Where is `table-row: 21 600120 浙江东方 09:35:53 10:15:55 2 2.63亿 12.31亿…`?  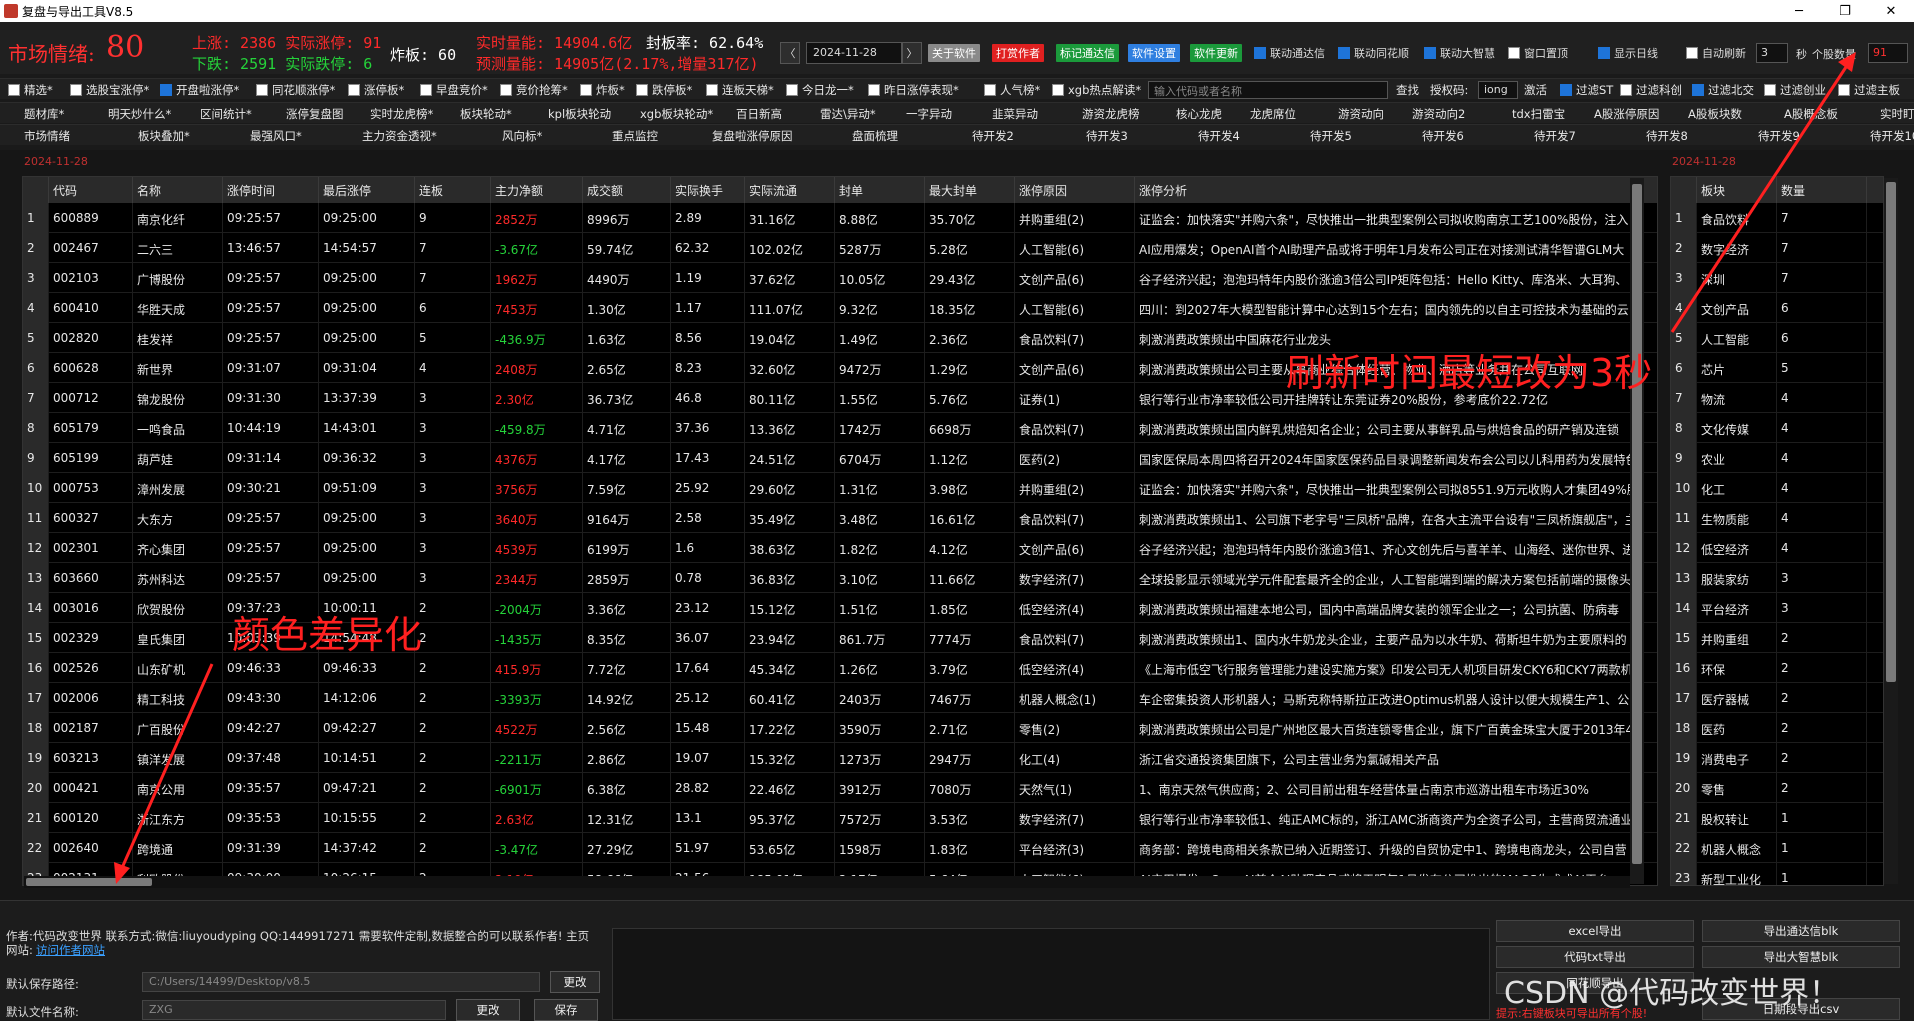 table-row: 21 600120 浙江东方 09:35:53 10:15:55 2 2.63亿 12.31亿… is located at coordinates (840, 818).